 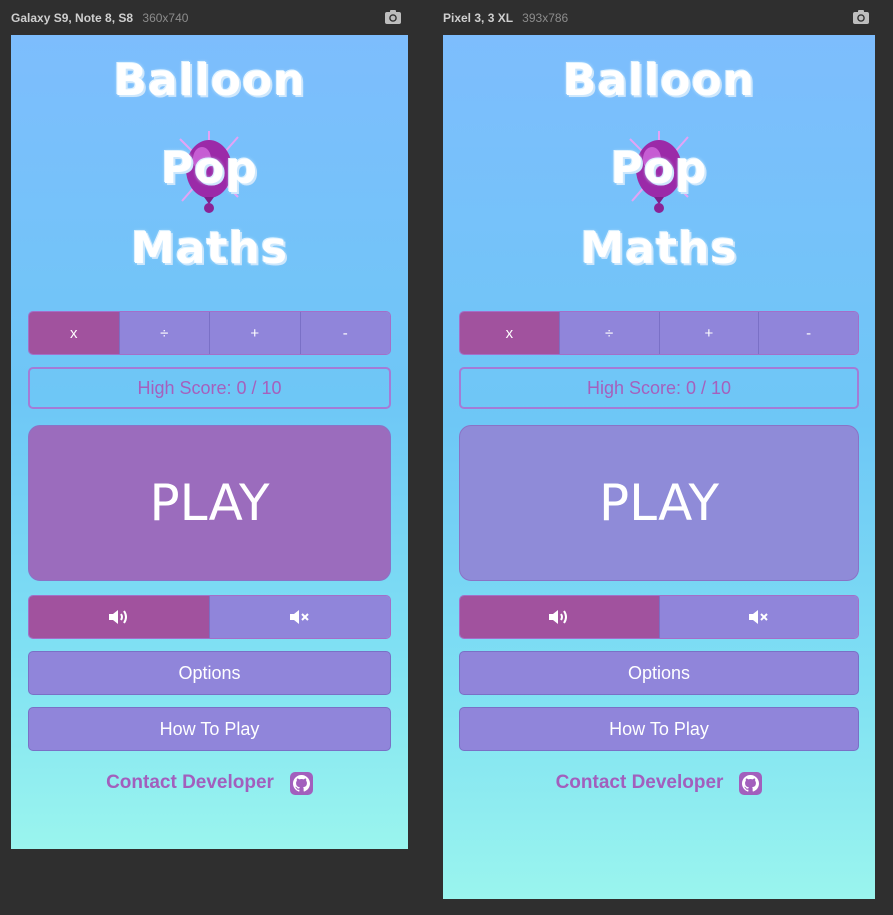 I want to click on device-label: Pixel 3, 3 XL 393x786, so click(x=505, y=19).